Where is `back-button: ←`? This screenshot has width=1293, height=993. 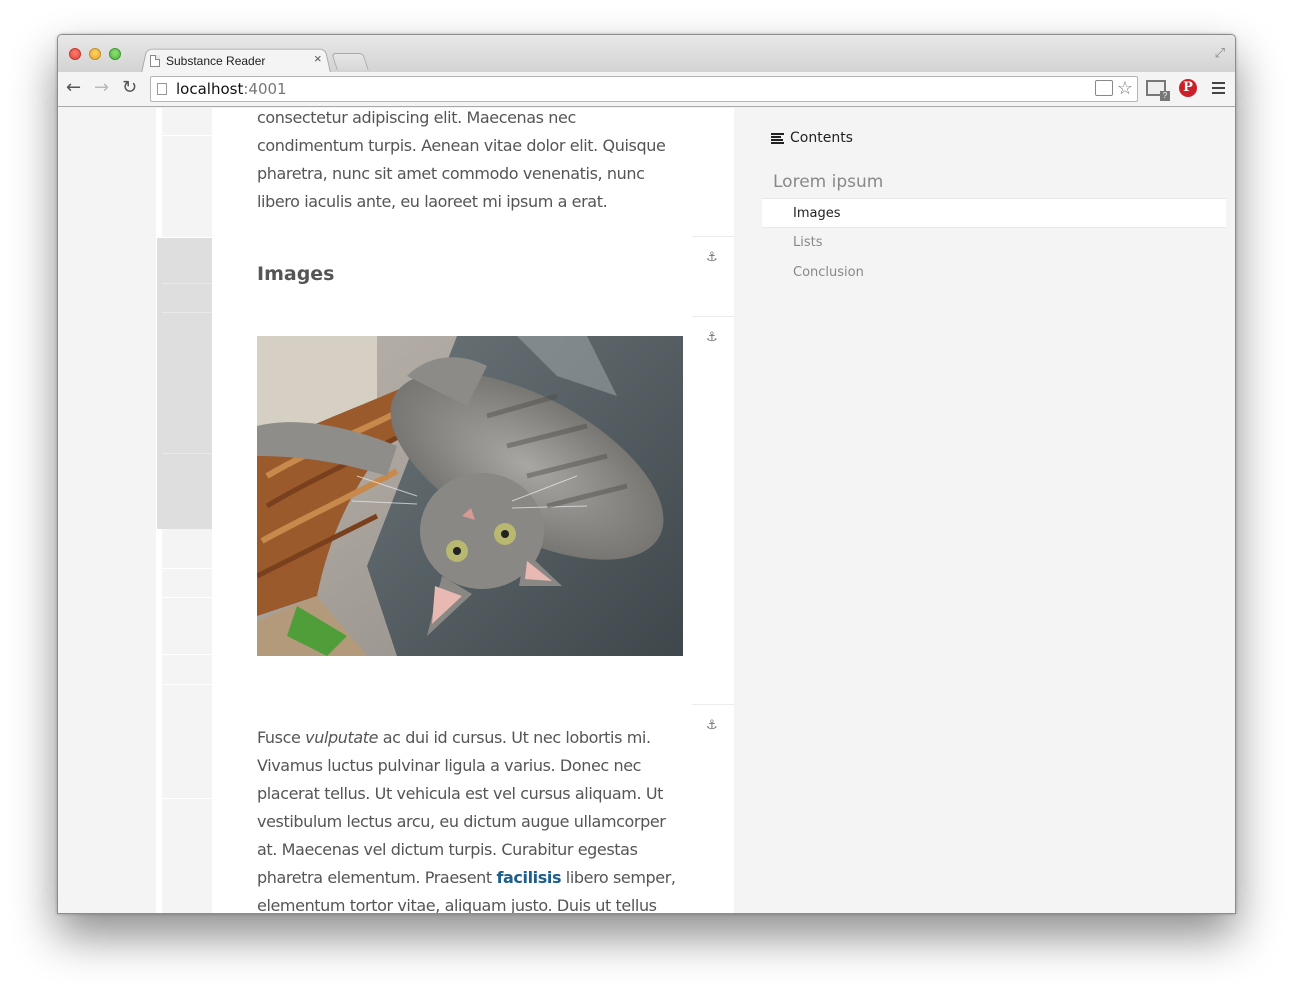
back-button: ← is located at coordinates (73, 88).